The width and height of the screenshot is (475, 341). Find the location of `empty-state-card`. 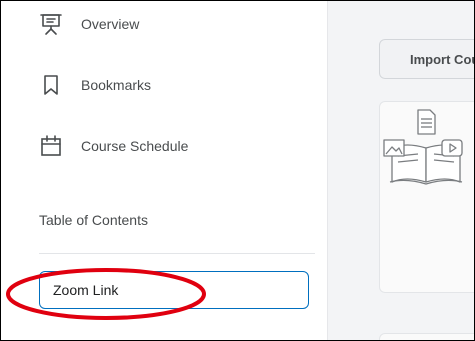

empty-state-card is located at coordinates (426, 197).